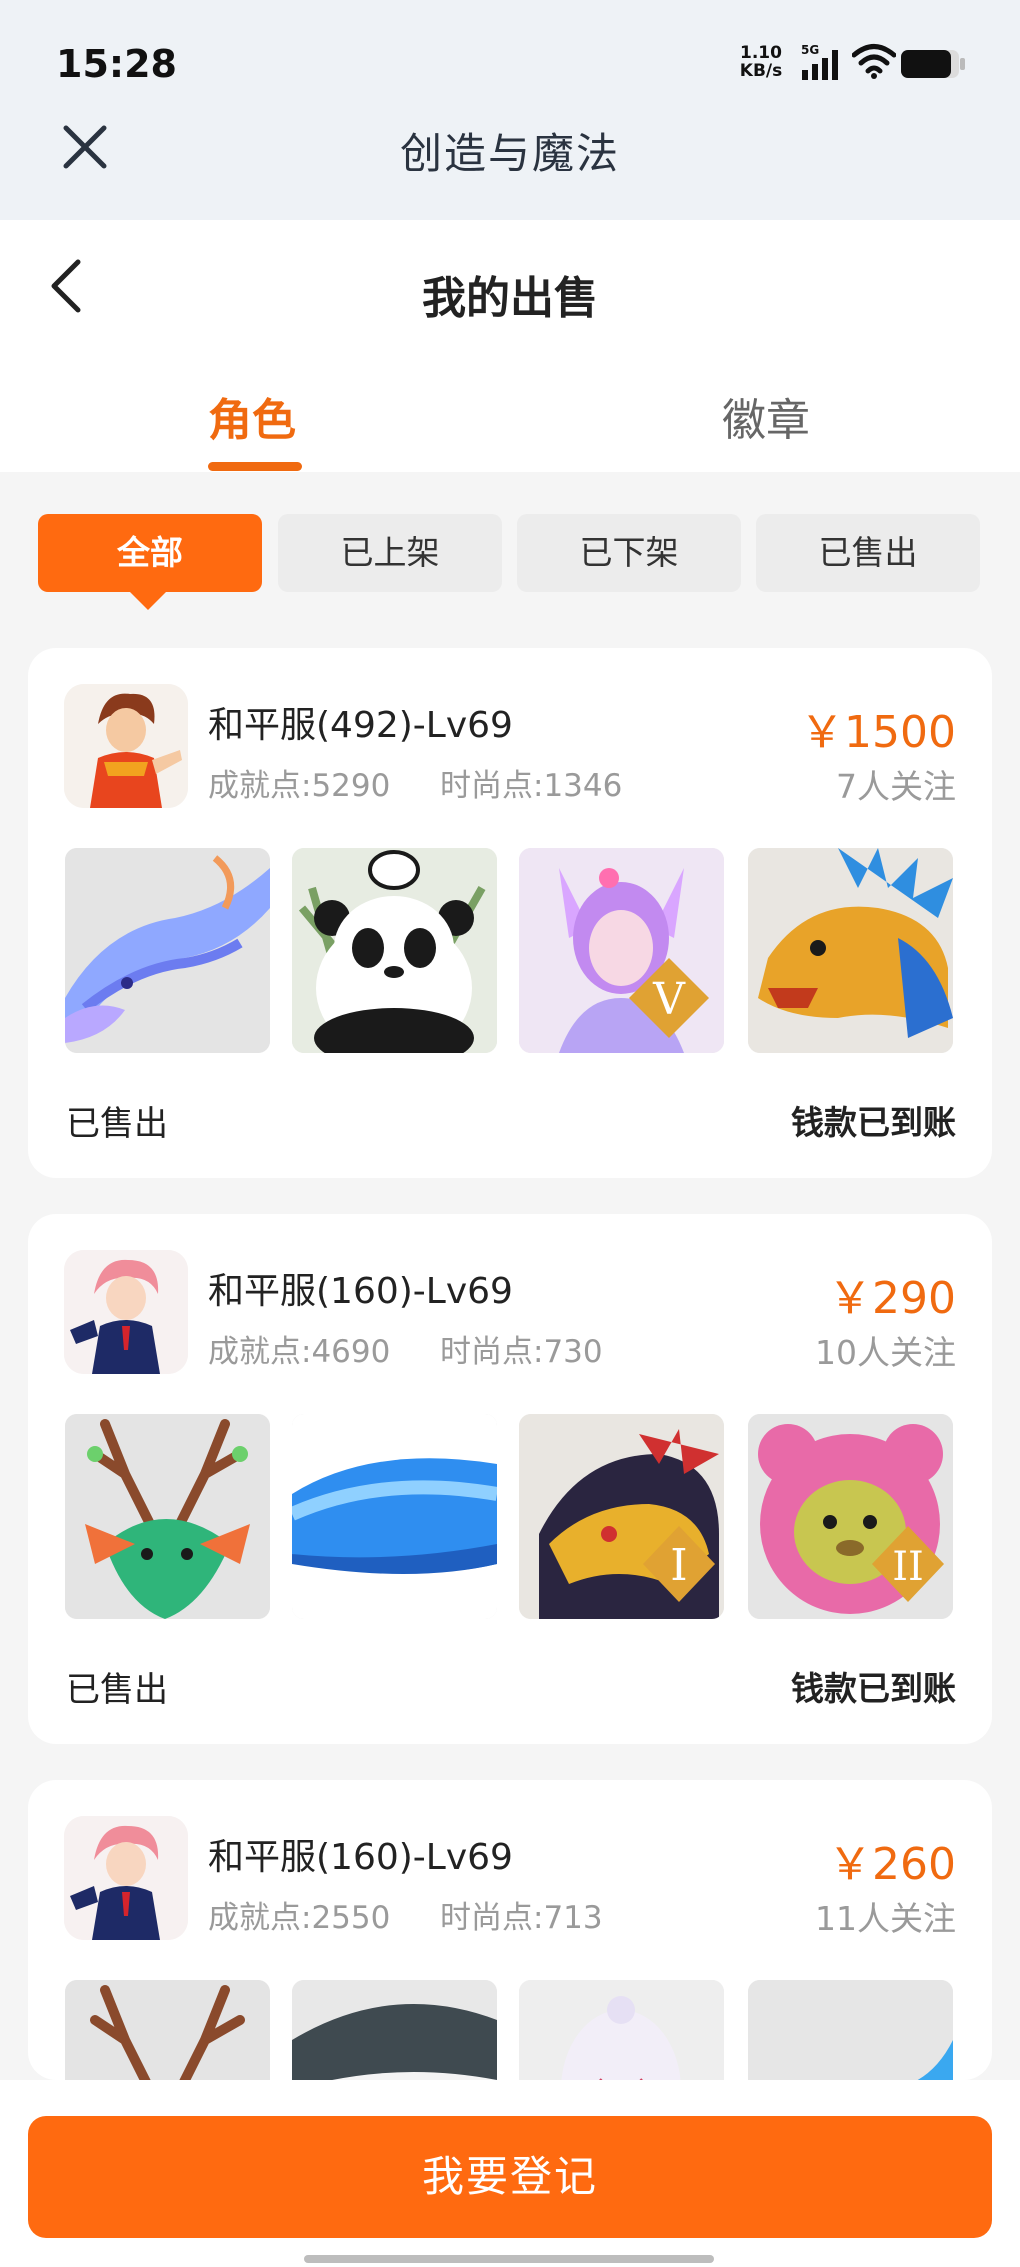  What do you see at coordinates (510, 298) in the screenshot?
I see `page-title: 我的出售` at bounding box center [510, 298].